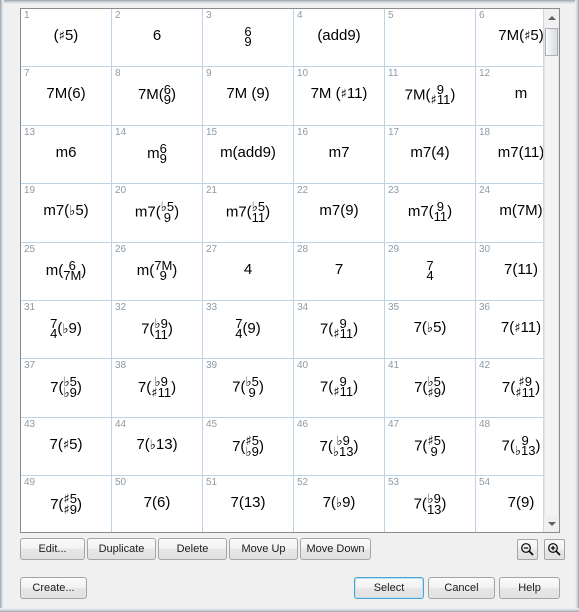 The height and width of the screenshot is (612, 579). I want to click on help-button: Help, so click(529, 588).